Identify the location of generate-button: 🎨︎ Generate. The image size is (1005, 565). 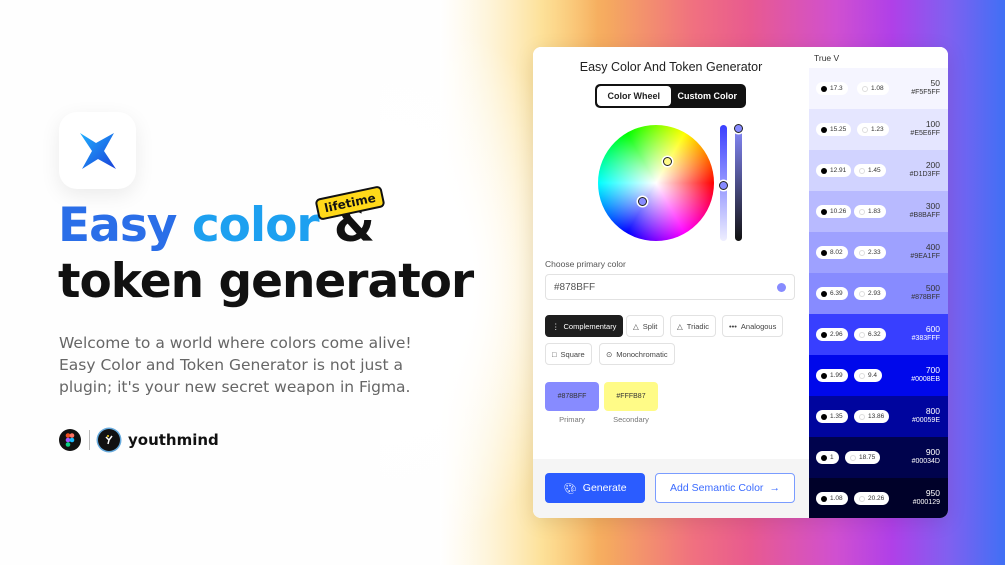
(595, 488).